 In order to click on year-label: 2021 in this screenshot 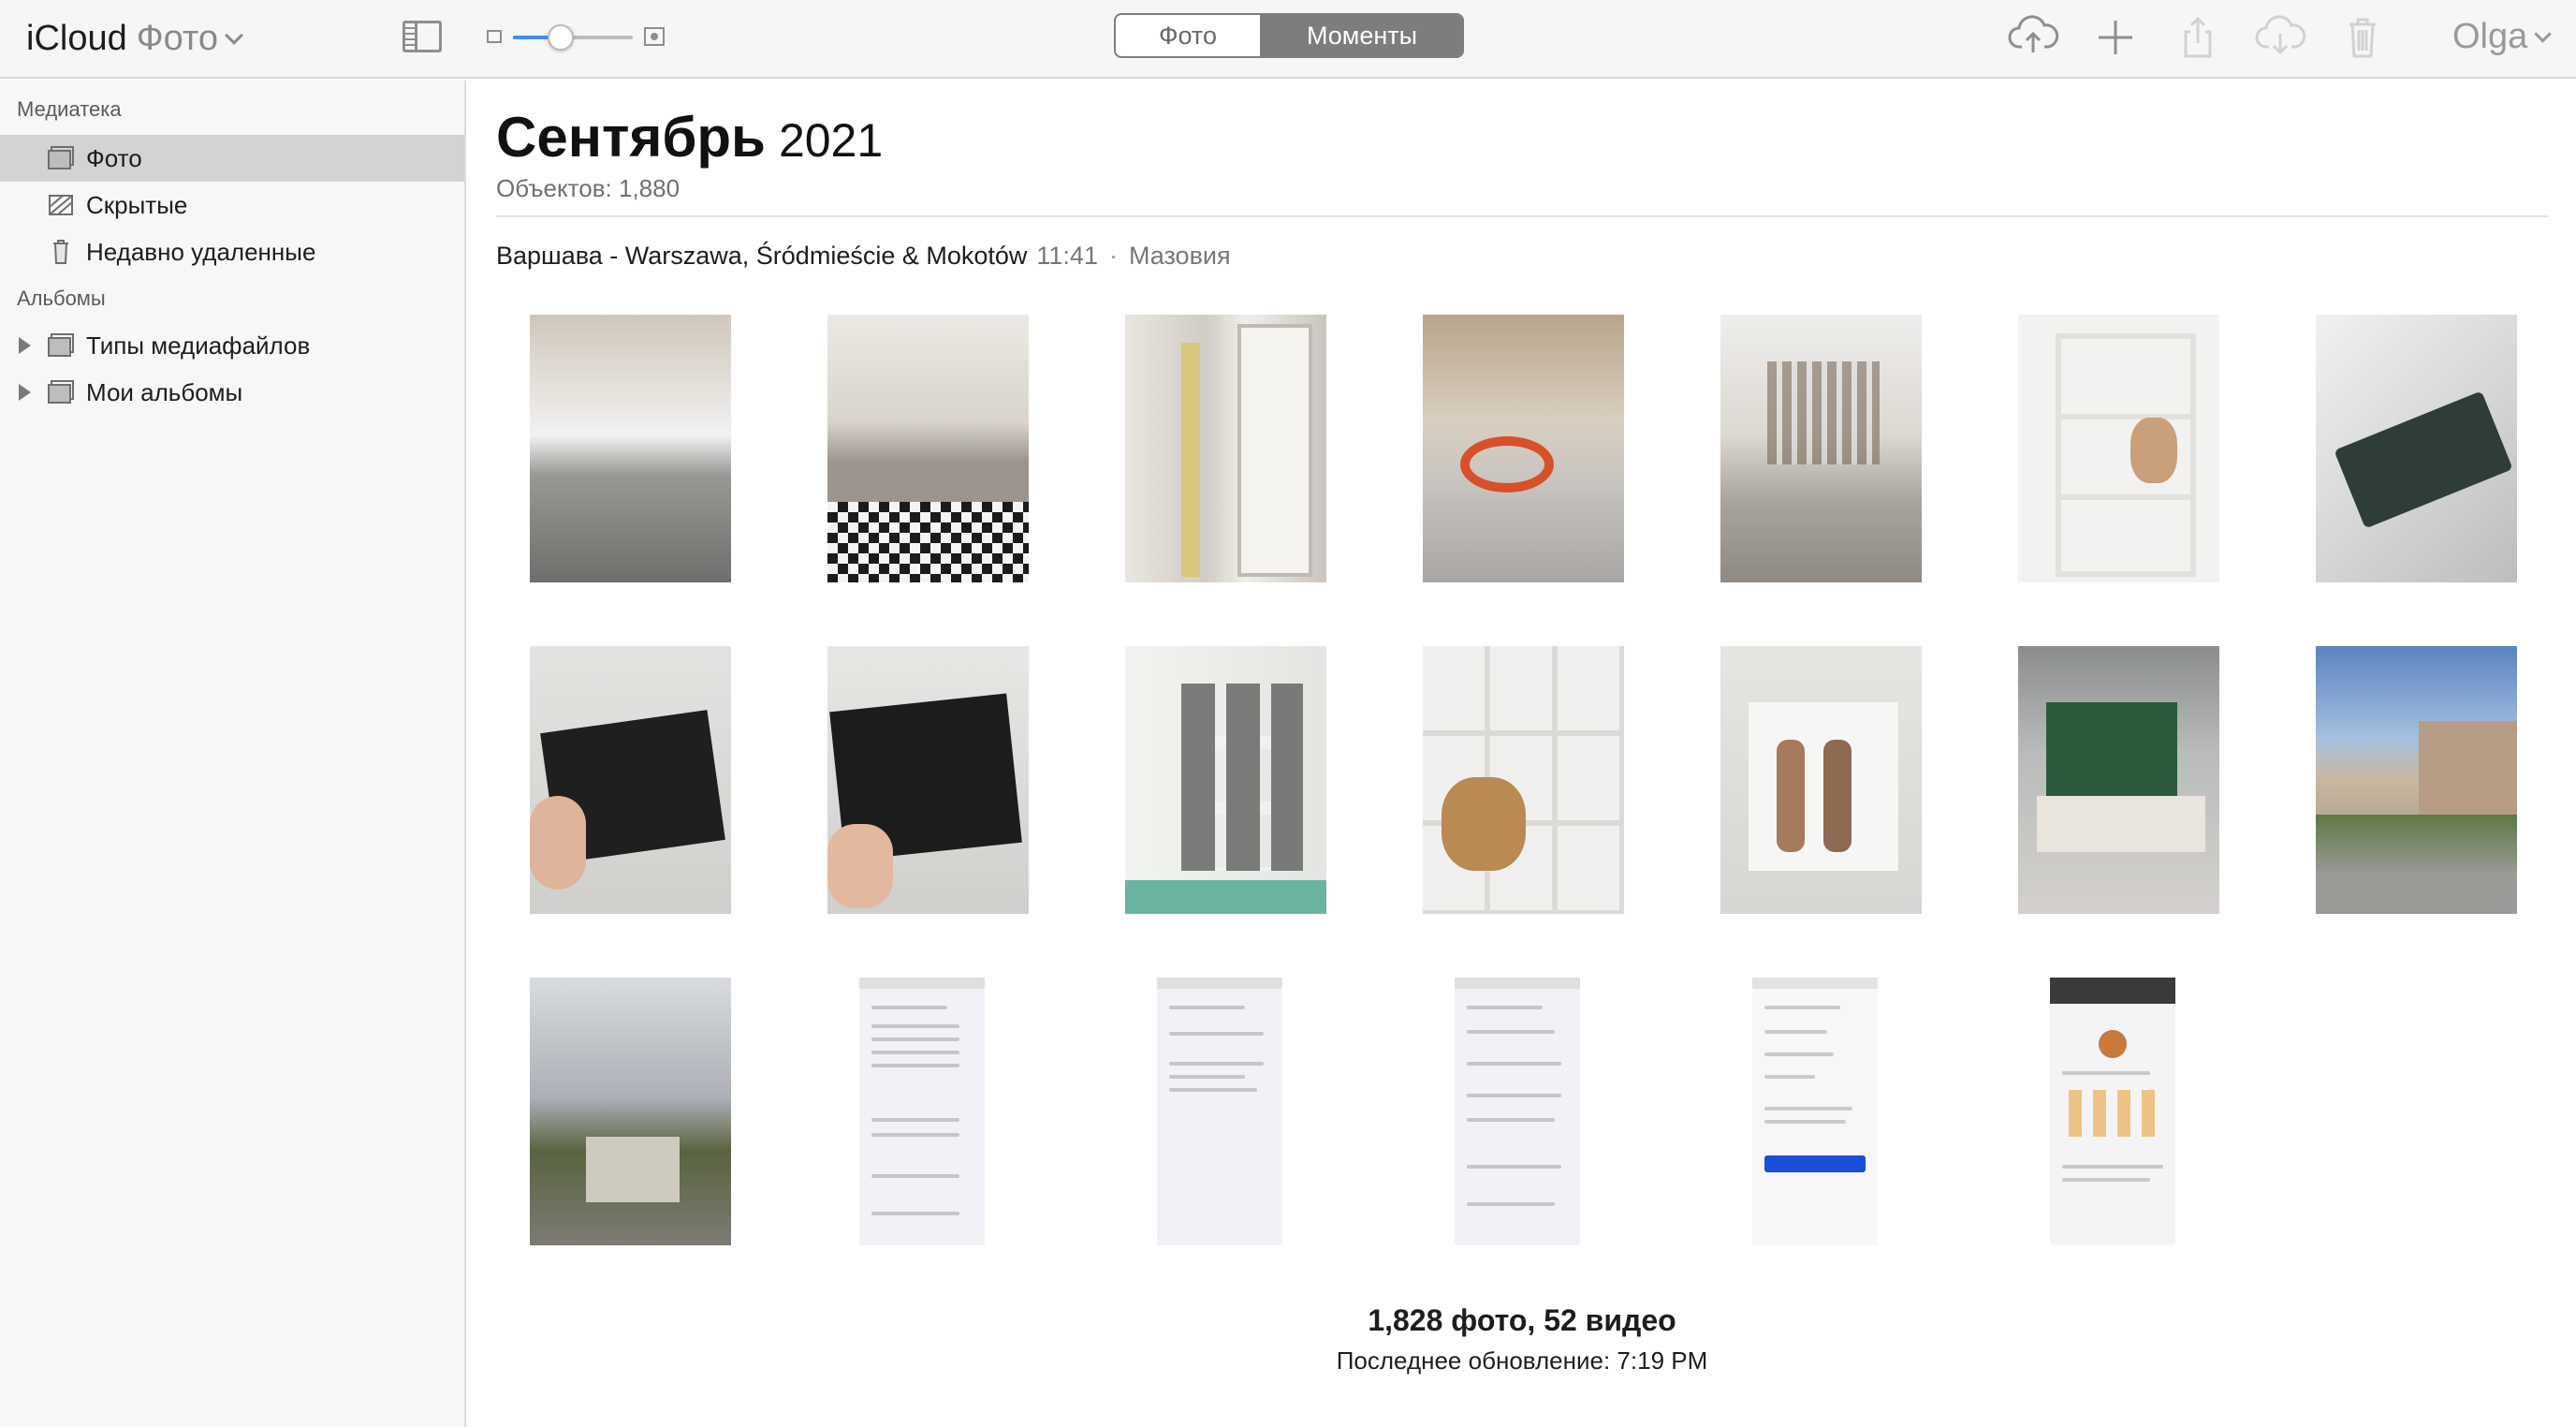, I will do `click(831, 140)`.